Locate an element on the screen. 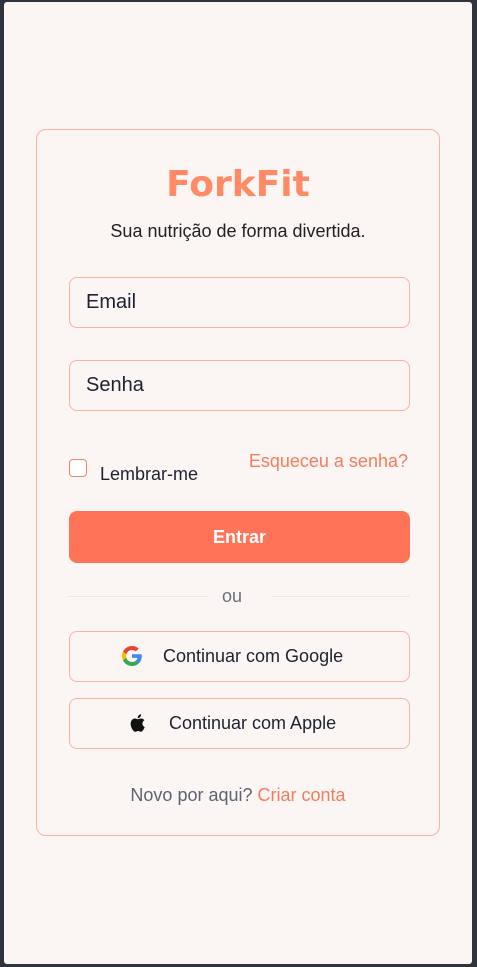 This screenshot has width=477, height=967. google-icon is located at coordinates (132, 656).